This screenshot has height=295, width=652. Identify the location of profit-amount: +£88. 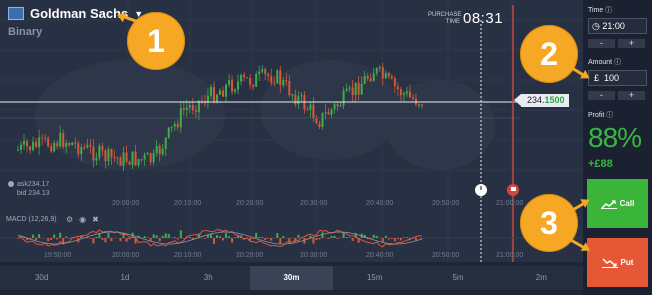
(600, 164).